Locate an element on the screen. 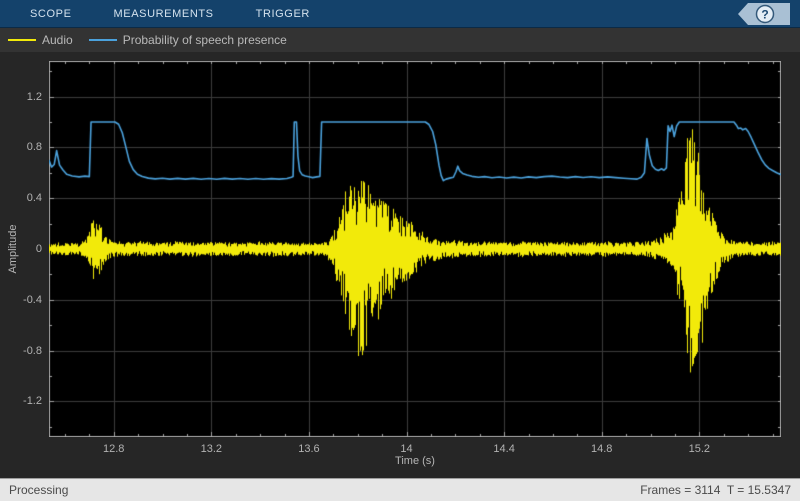 This screenshot has width=800, height=501. status-frames-time: Frames = 3114 T = 15.5347 is located at coordinates (715, 490).